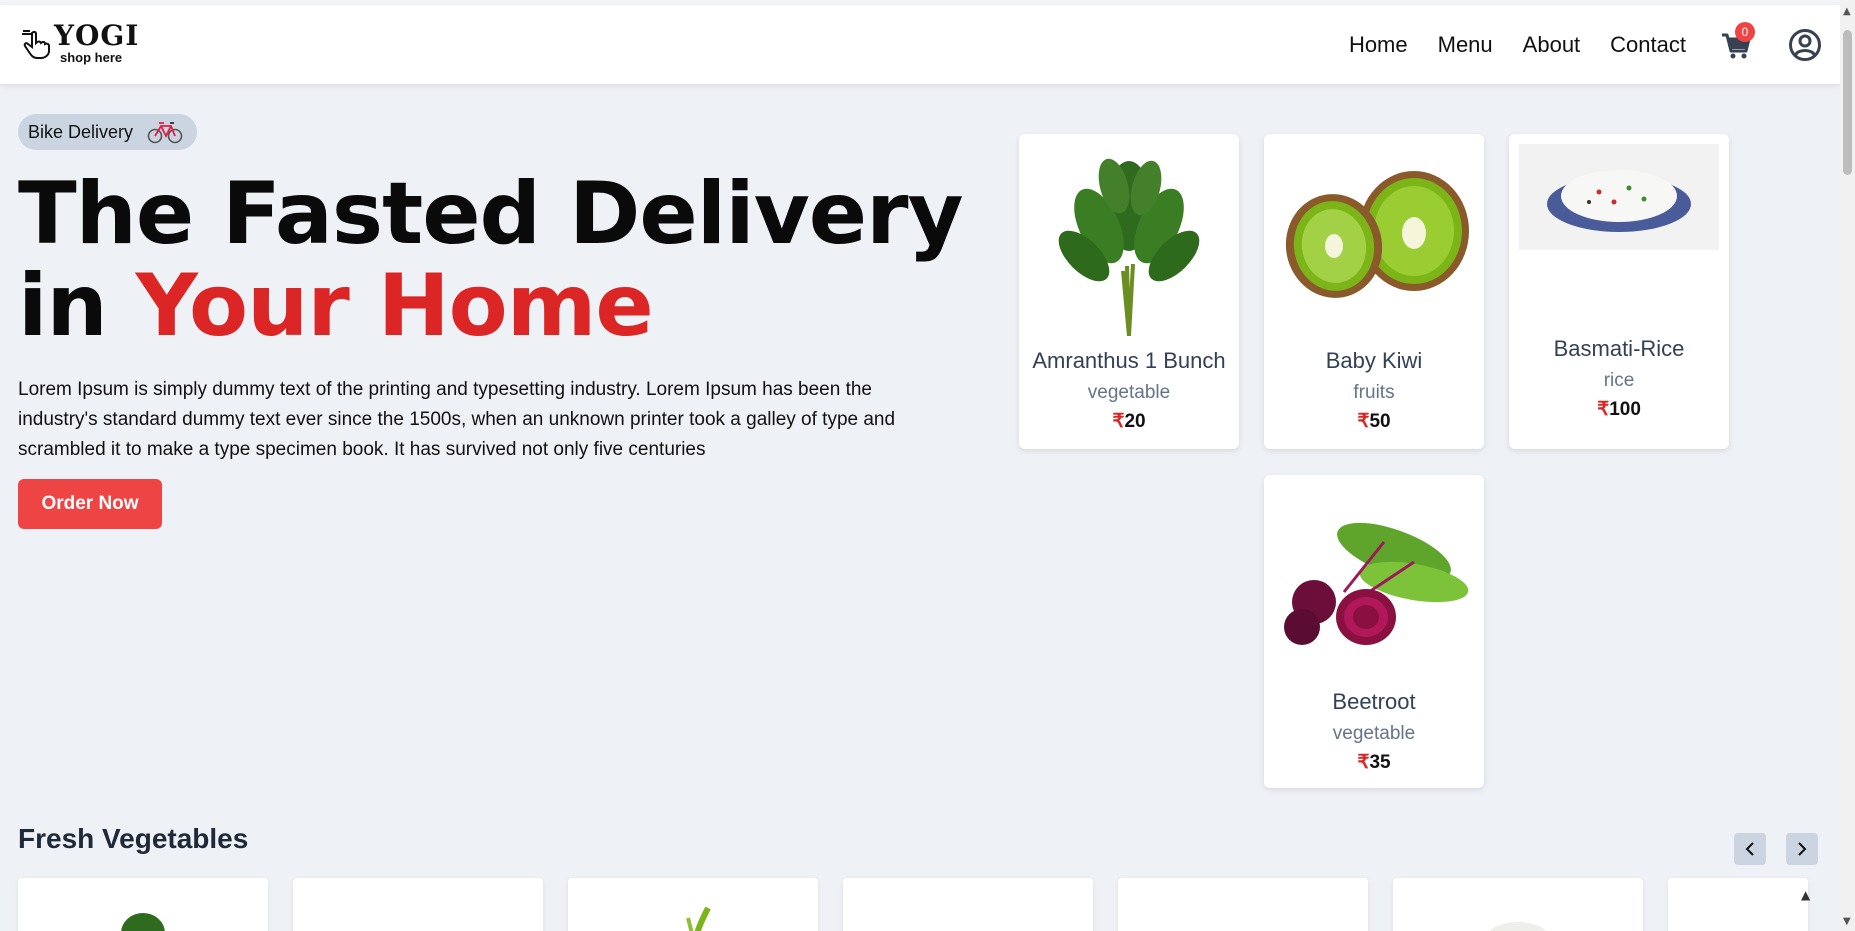  I want to click on product-price: ₹50, so click(1373, 421).